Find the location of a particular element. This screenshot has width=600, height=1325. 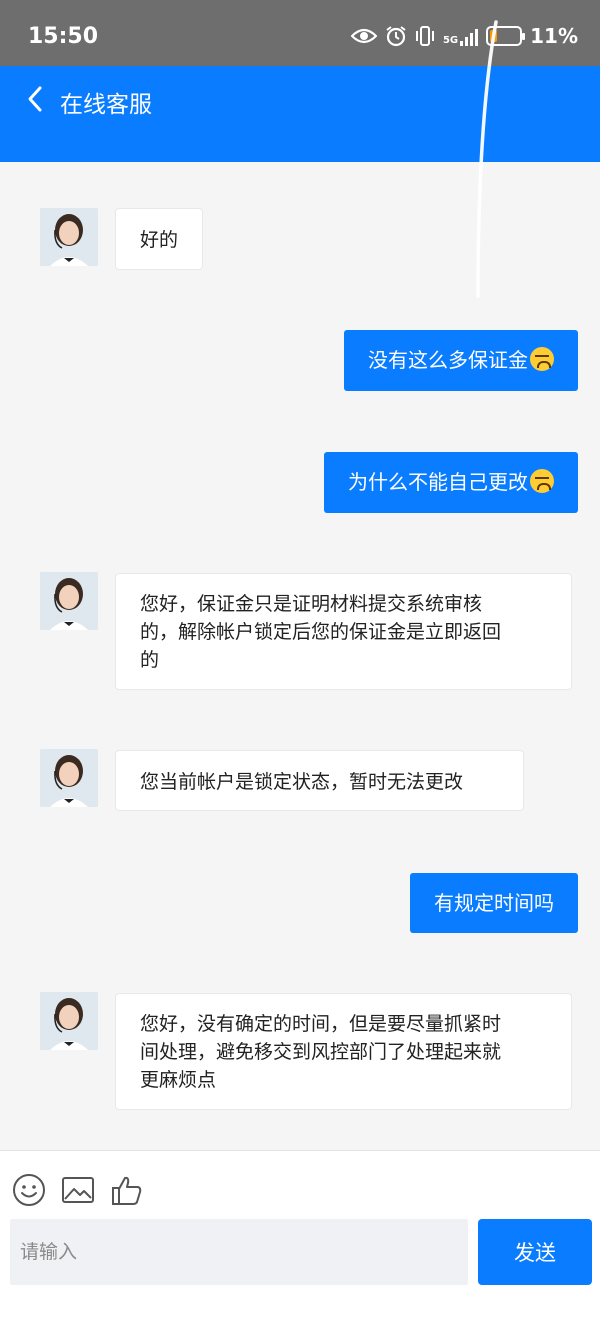

message-line: 更麻烦点 is located at coordinates (178, 1080).